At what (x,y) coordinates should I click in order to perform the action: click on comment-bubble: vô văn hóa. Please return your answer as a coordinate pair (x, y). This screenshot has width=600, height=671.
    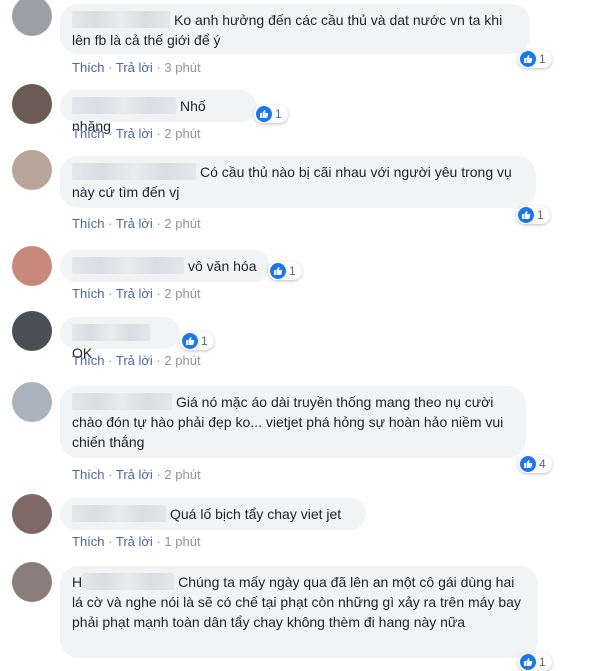
    Looking at the image, I should click on (165, 266).